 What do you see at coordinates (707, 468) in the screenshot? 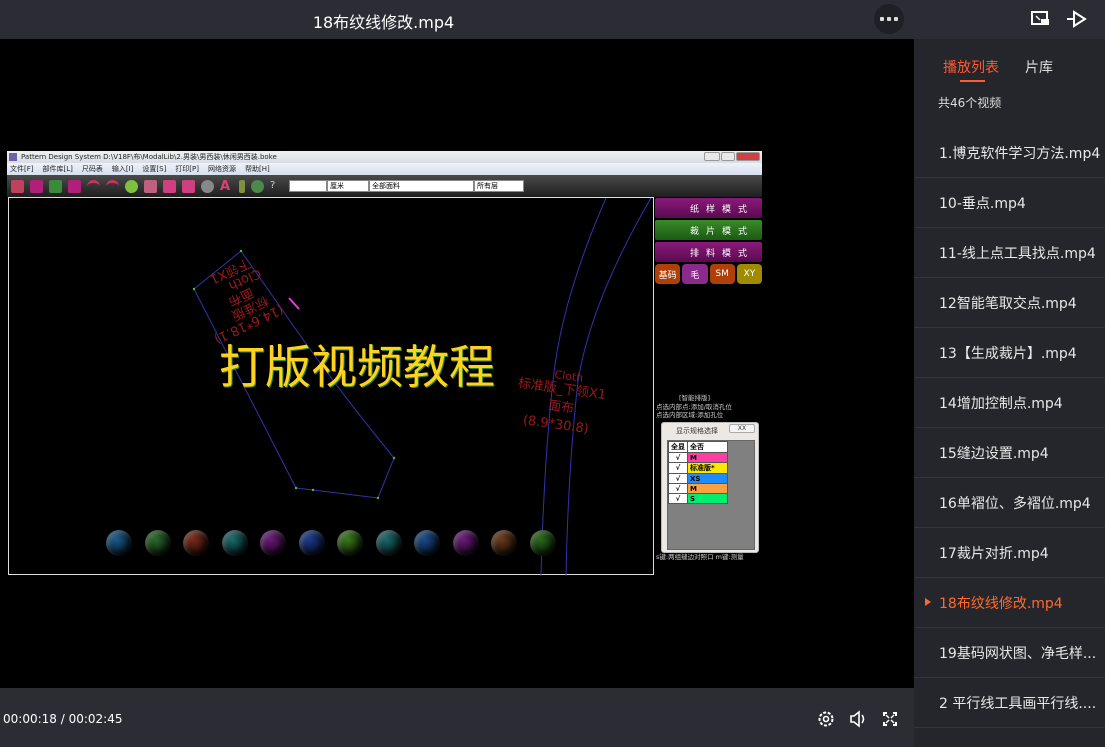
I see `size-label: 标准版*` at bounding box center [707, 468].